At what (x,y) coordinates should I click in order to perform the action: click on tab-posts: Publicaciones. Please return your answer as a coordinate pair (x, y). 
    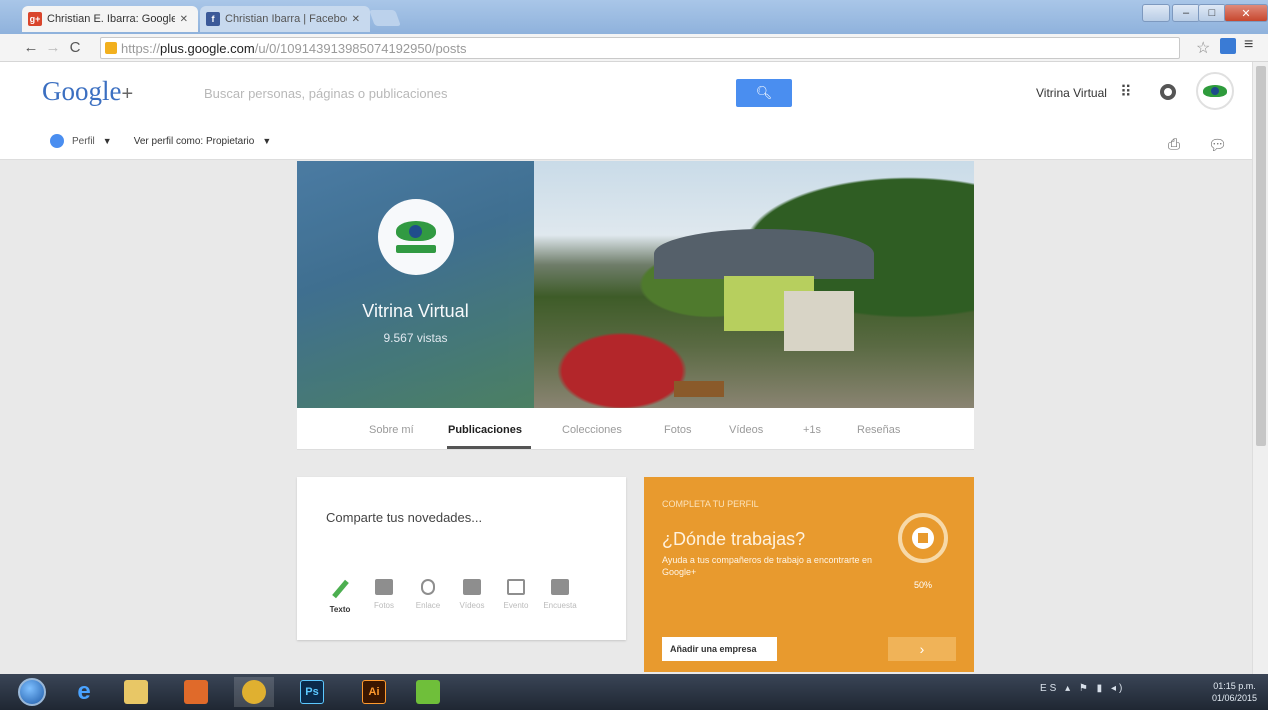
    Looking at the image, I should click on (485, 430).